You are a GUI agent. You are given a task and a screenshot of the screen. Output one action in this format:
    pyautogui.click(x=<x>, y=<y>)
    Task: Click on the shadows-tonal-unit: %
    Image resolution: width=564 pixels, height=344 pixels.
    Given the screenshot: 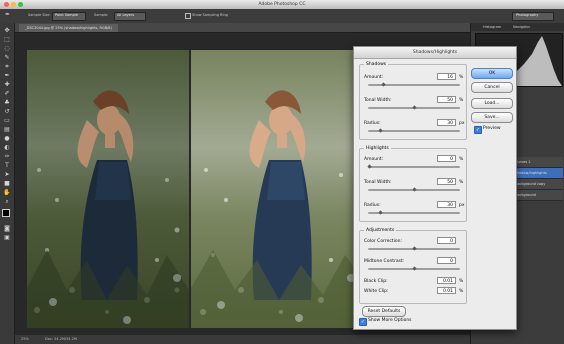 What is the action you would take?
    pyautogui.click(x=461, y=100)
    